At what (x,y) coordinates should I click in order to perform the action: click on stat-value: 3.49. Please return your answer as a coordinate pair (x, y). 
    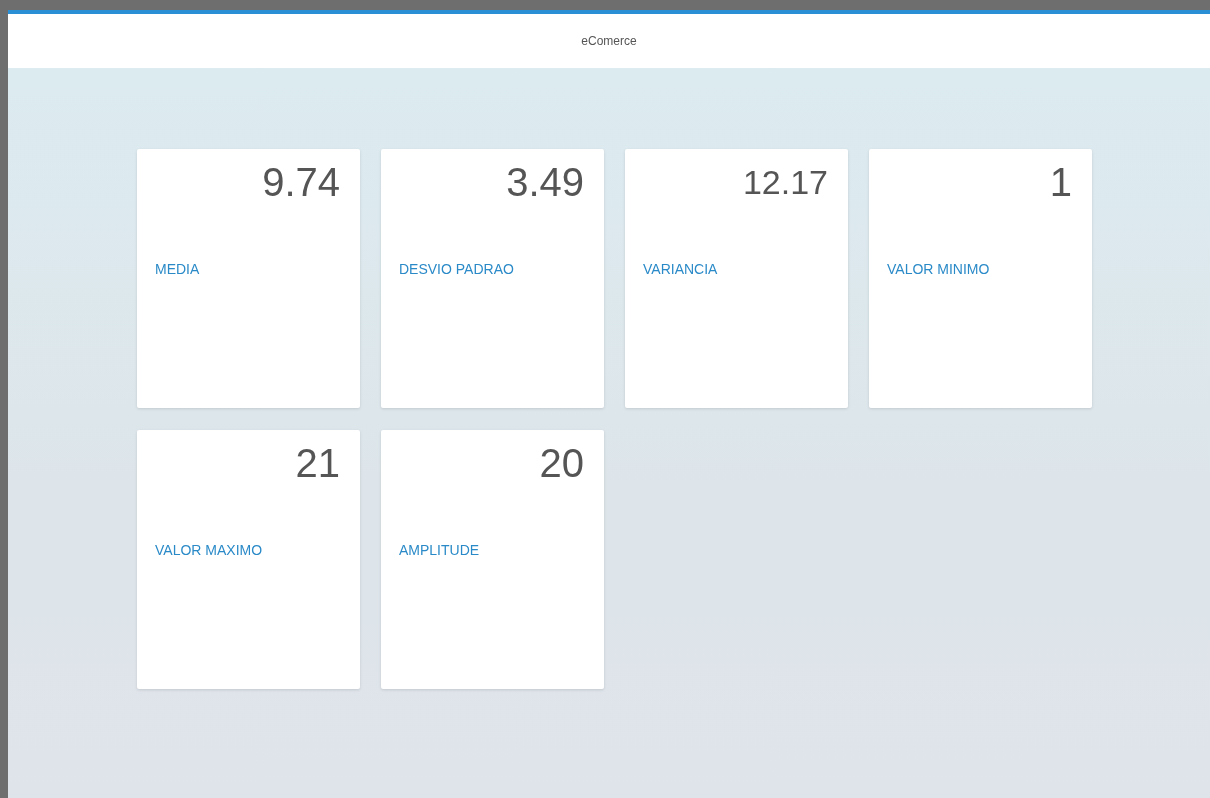
    Looking at the image, I should click on (545, 182).